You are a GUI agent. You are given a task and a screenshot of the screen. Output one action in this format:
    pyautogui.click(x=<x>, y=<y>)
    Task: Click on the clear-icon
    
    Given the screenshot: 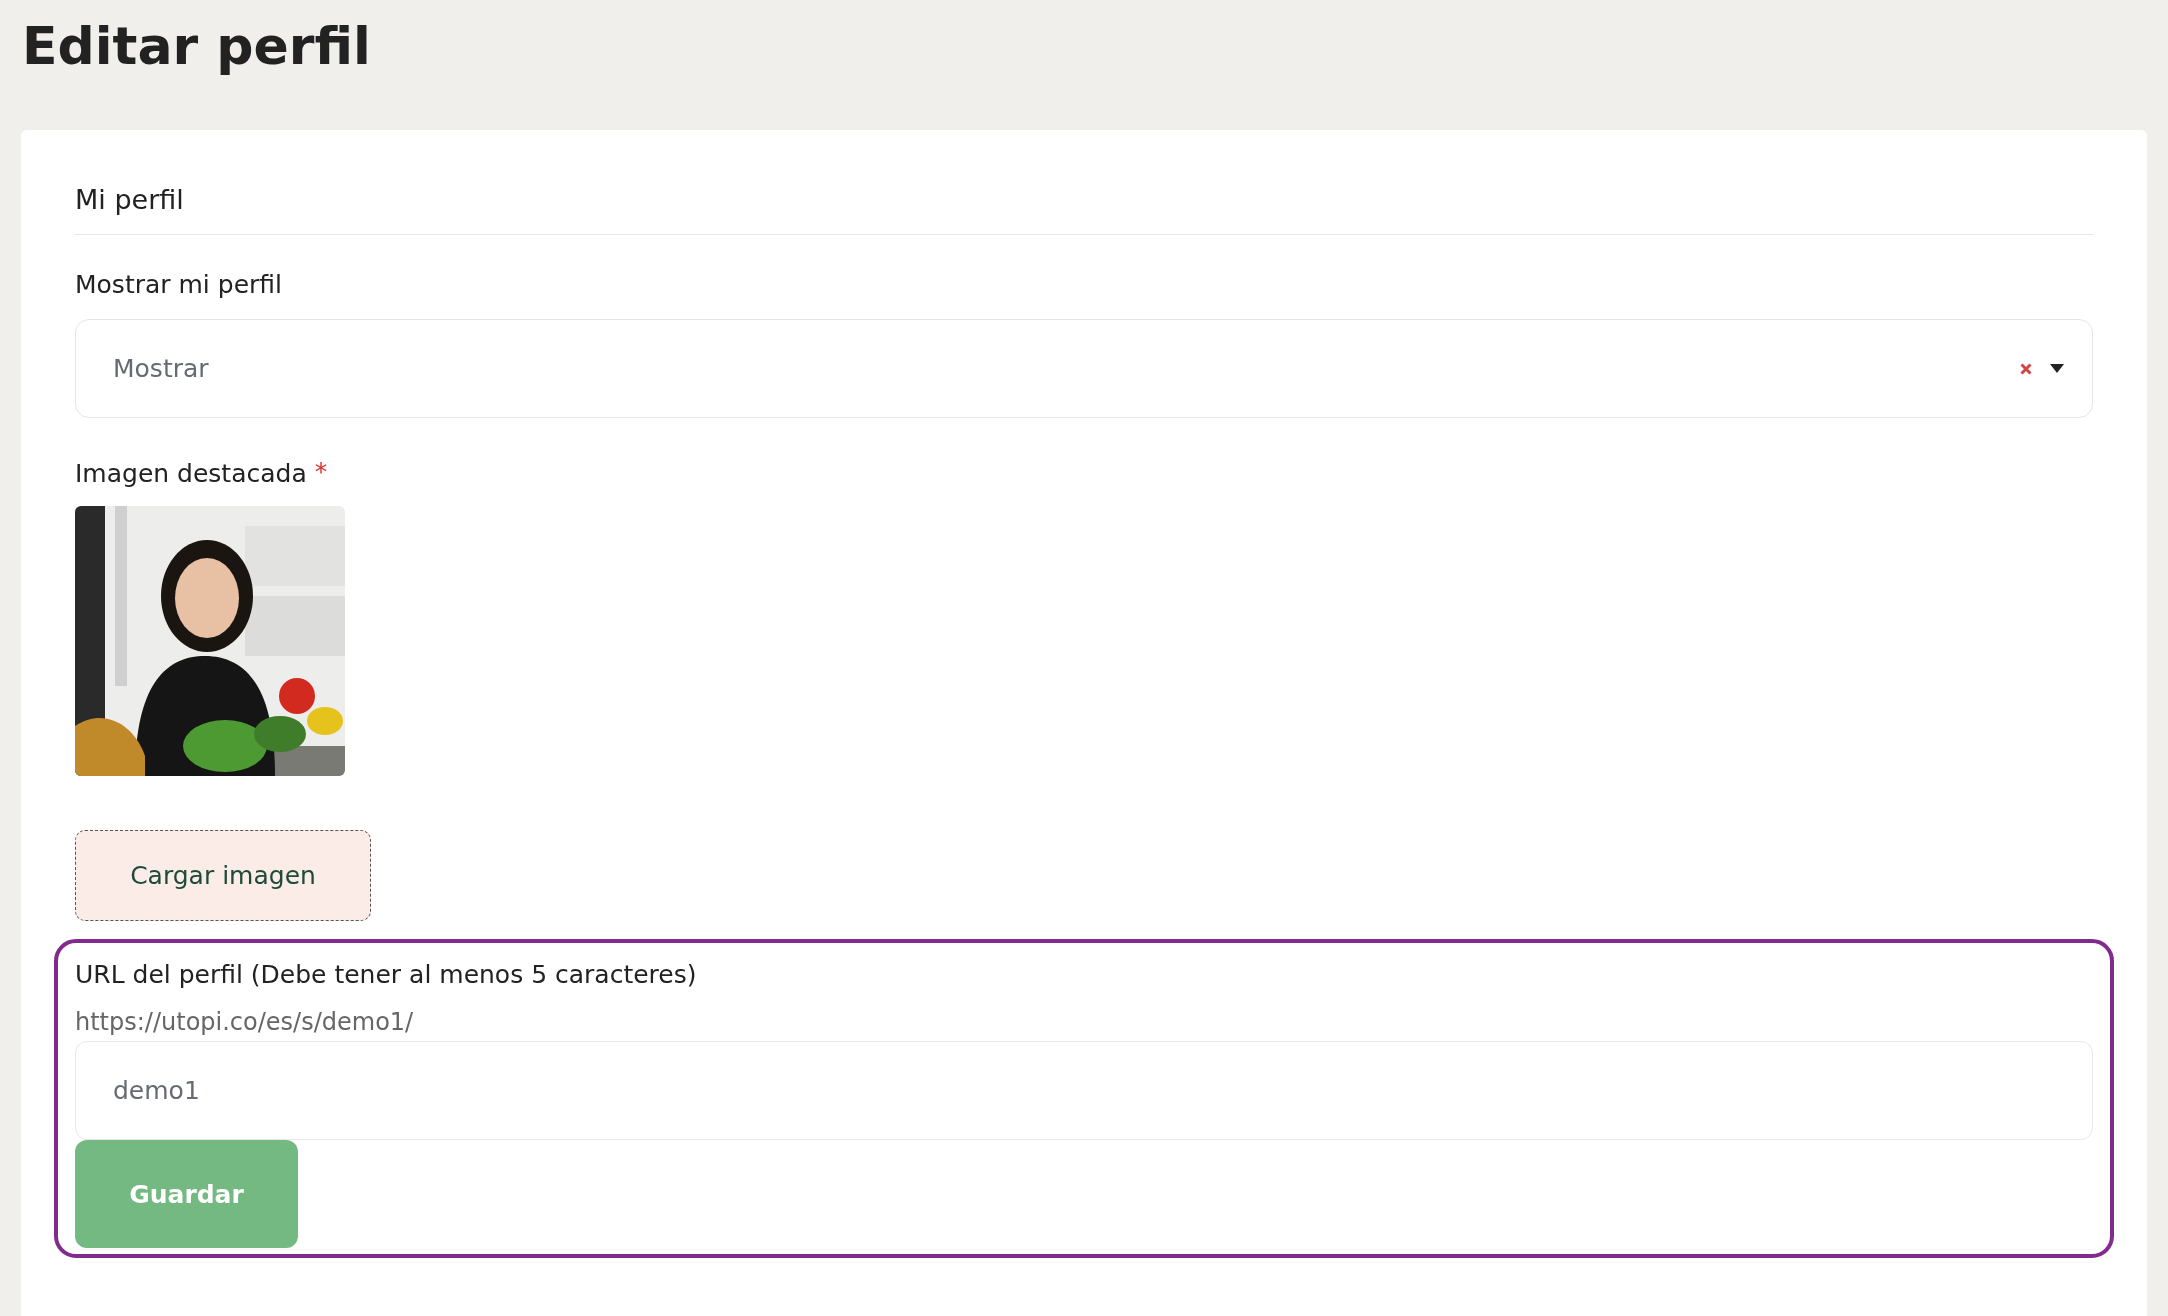 What is the action you would take?
    pyautogui.click(x=2026, y=368)
    